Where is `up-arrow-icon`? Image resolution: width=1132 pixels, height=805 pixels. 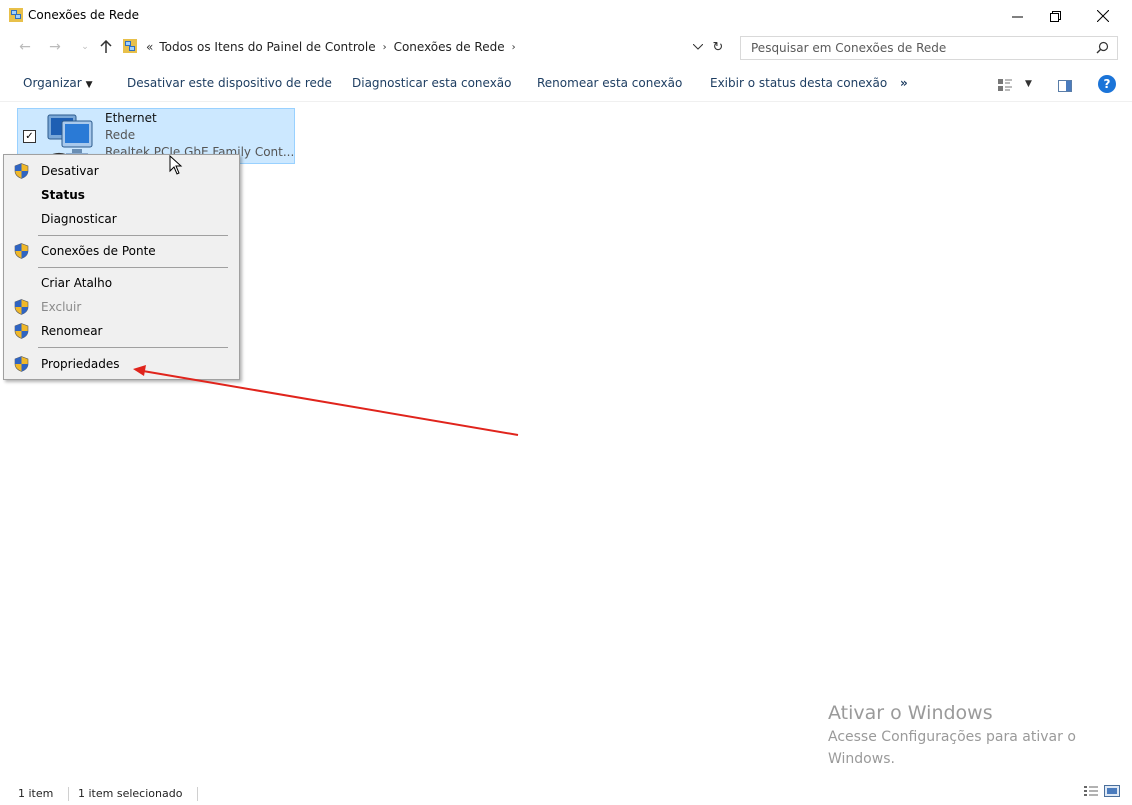 up-arrow-icon is located at coordinates (106, 47).